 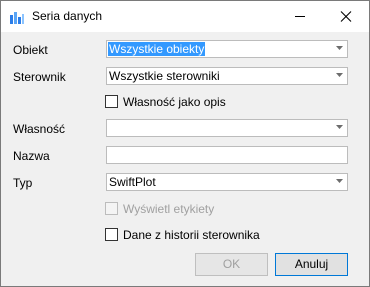 What do you see at coordinates (39, 77) in the screenshot?
I see `sterownik-label: Sterownik` at bounding box center [39, 77].